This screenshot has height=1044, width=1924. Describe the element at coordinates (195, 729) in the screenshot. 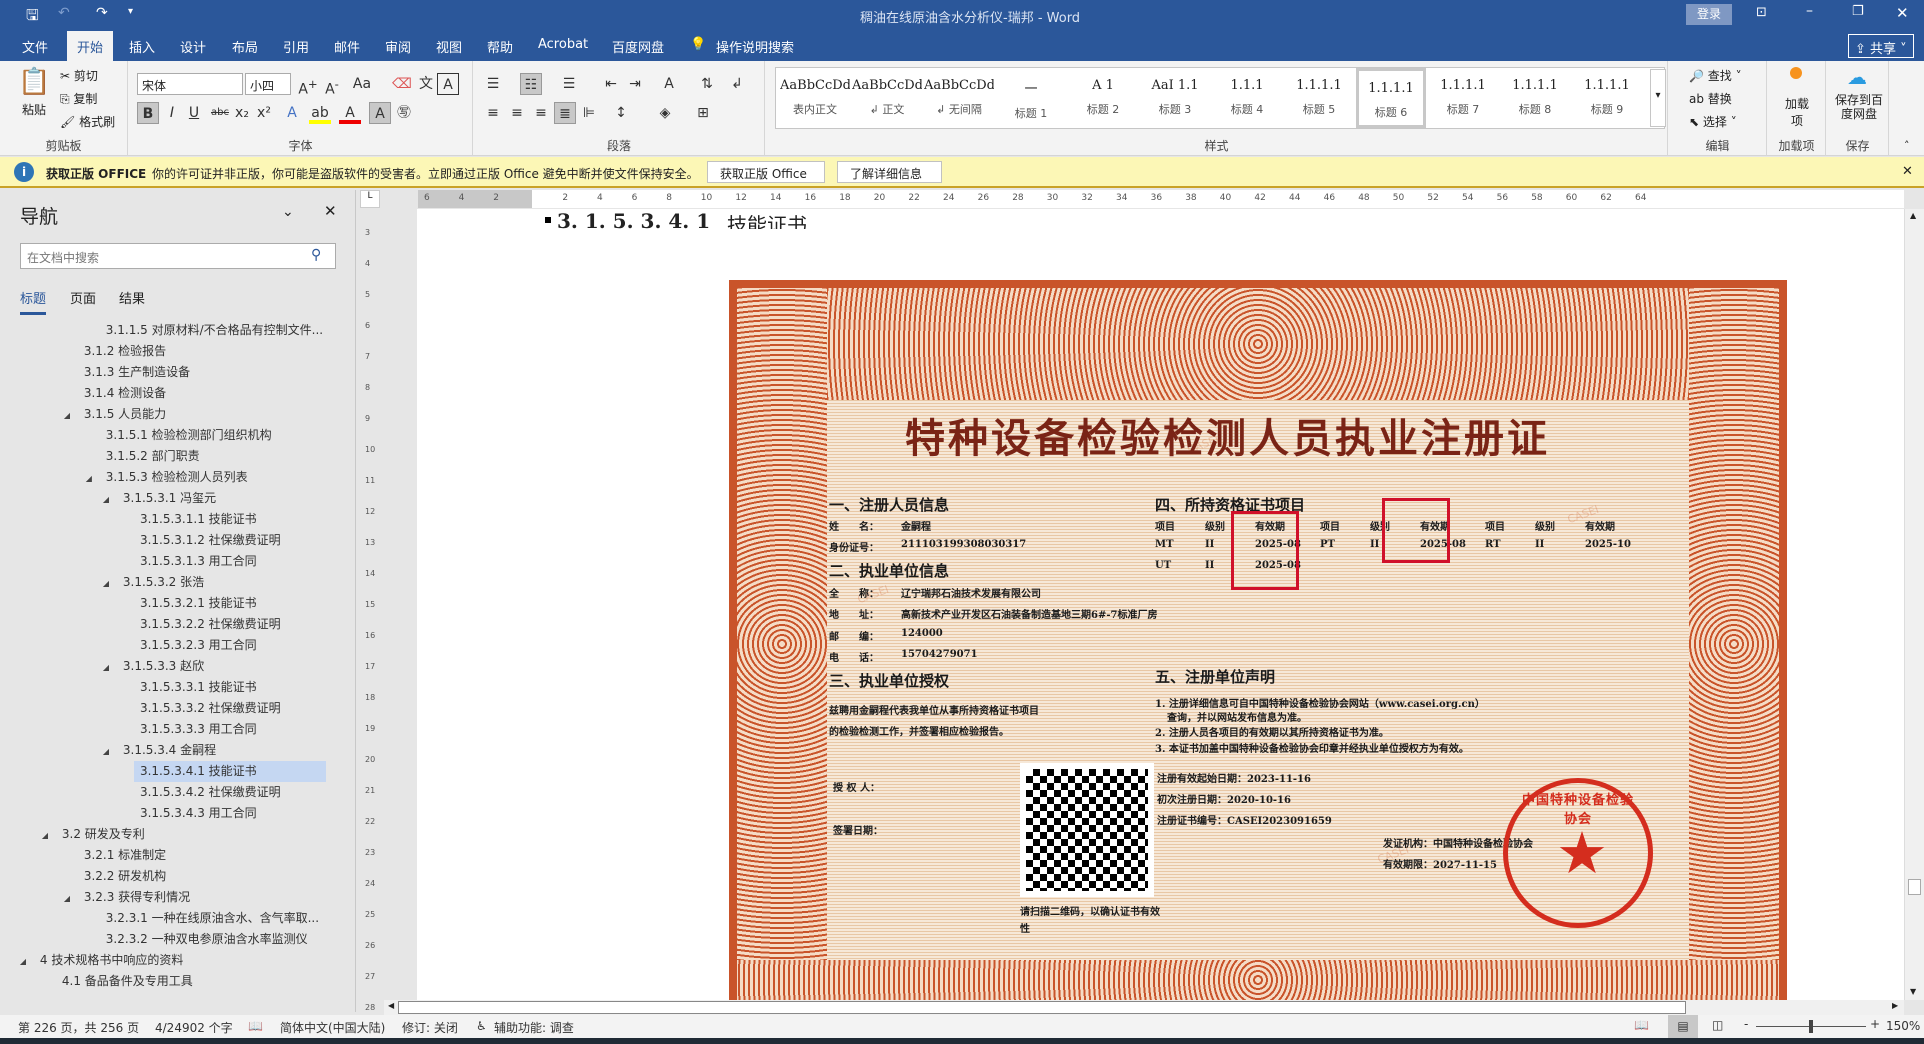

I see `nav-heading-item: 3.1.5.3.3.3 用工合同` at that location.